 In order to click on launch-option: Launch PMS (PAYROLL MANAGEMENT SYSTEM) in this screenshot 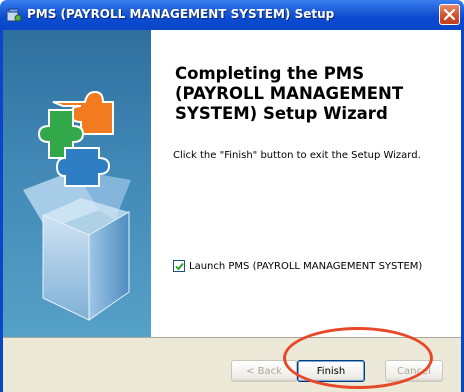, I will do `click(297, 266)`.